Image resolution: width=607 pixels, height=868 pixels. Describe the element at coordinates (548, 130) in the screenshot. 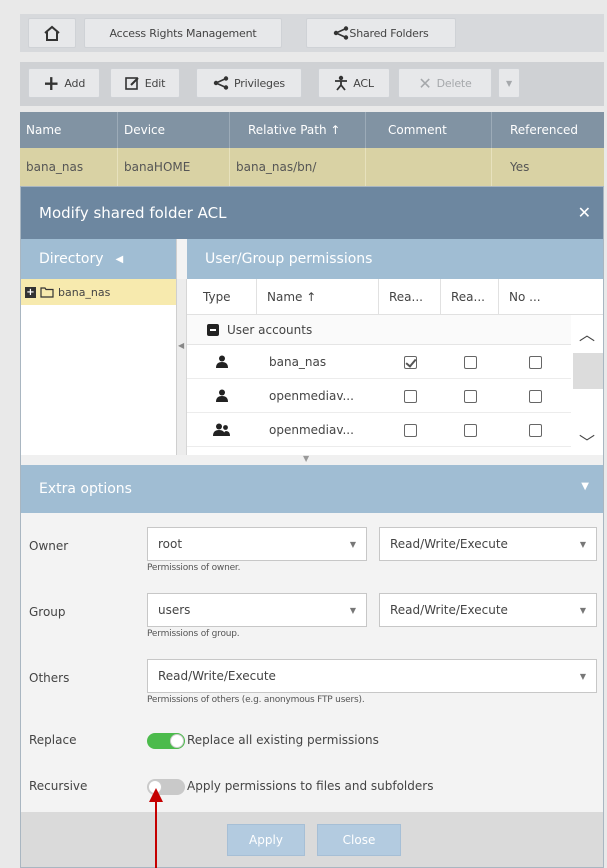

I see `column-header: Referenced` at that location.